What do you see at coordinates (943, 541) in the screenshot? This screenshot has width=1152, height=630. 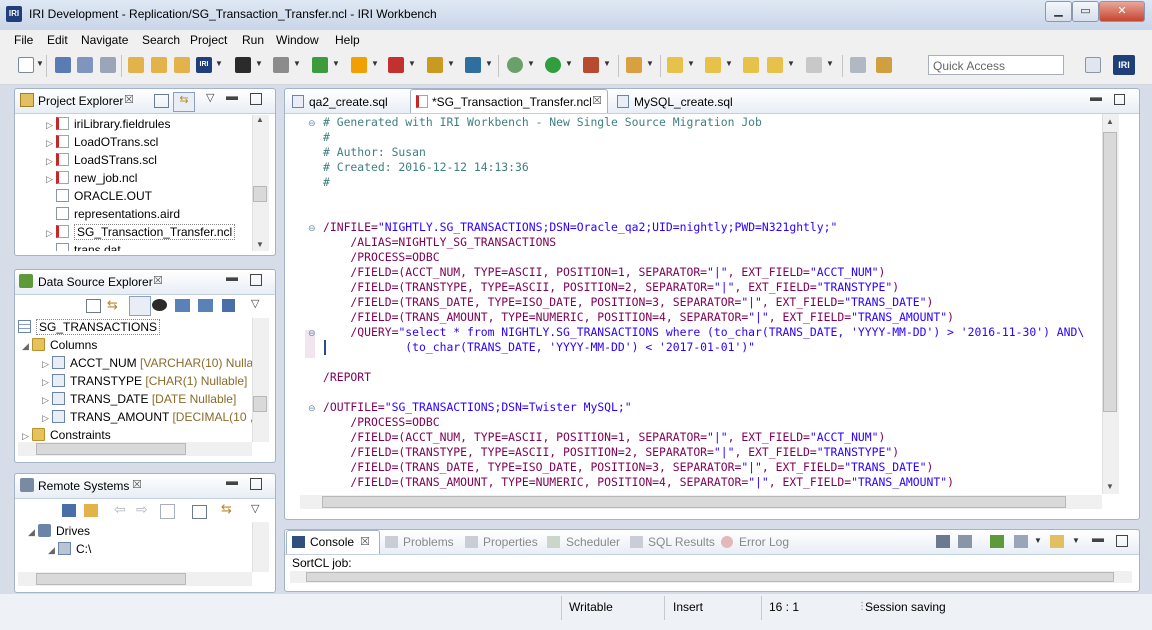 I see `terminate-icon` at bounding box center [943, 541].